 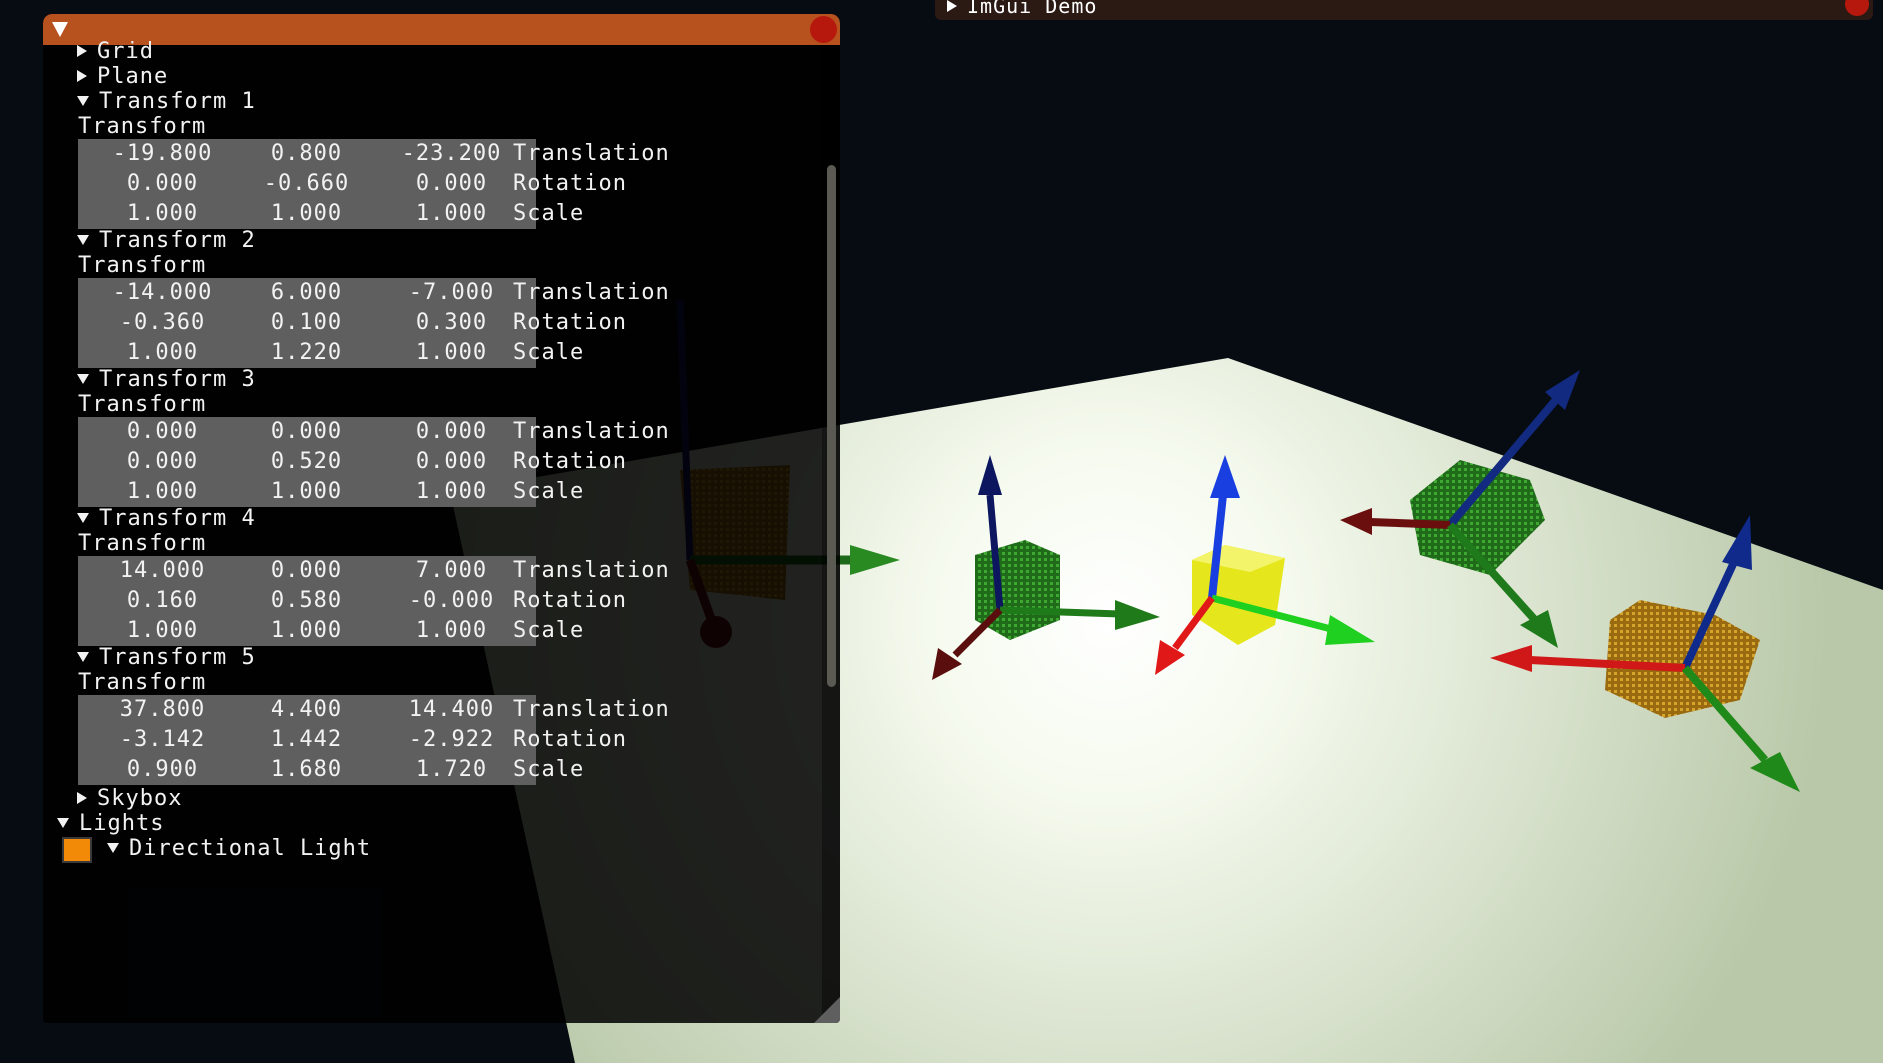 I want to click on demo-window-title-text: ImGui Demo, so click(x=1032, y=9).